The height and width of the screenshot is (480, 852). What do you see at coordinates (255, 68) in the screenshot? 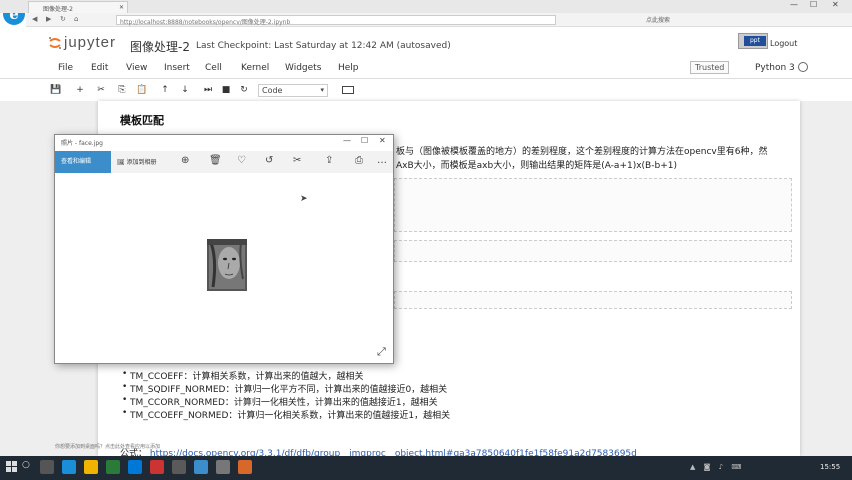
I see `menu-kernel: Kernel` at bounding box center [255, 68].